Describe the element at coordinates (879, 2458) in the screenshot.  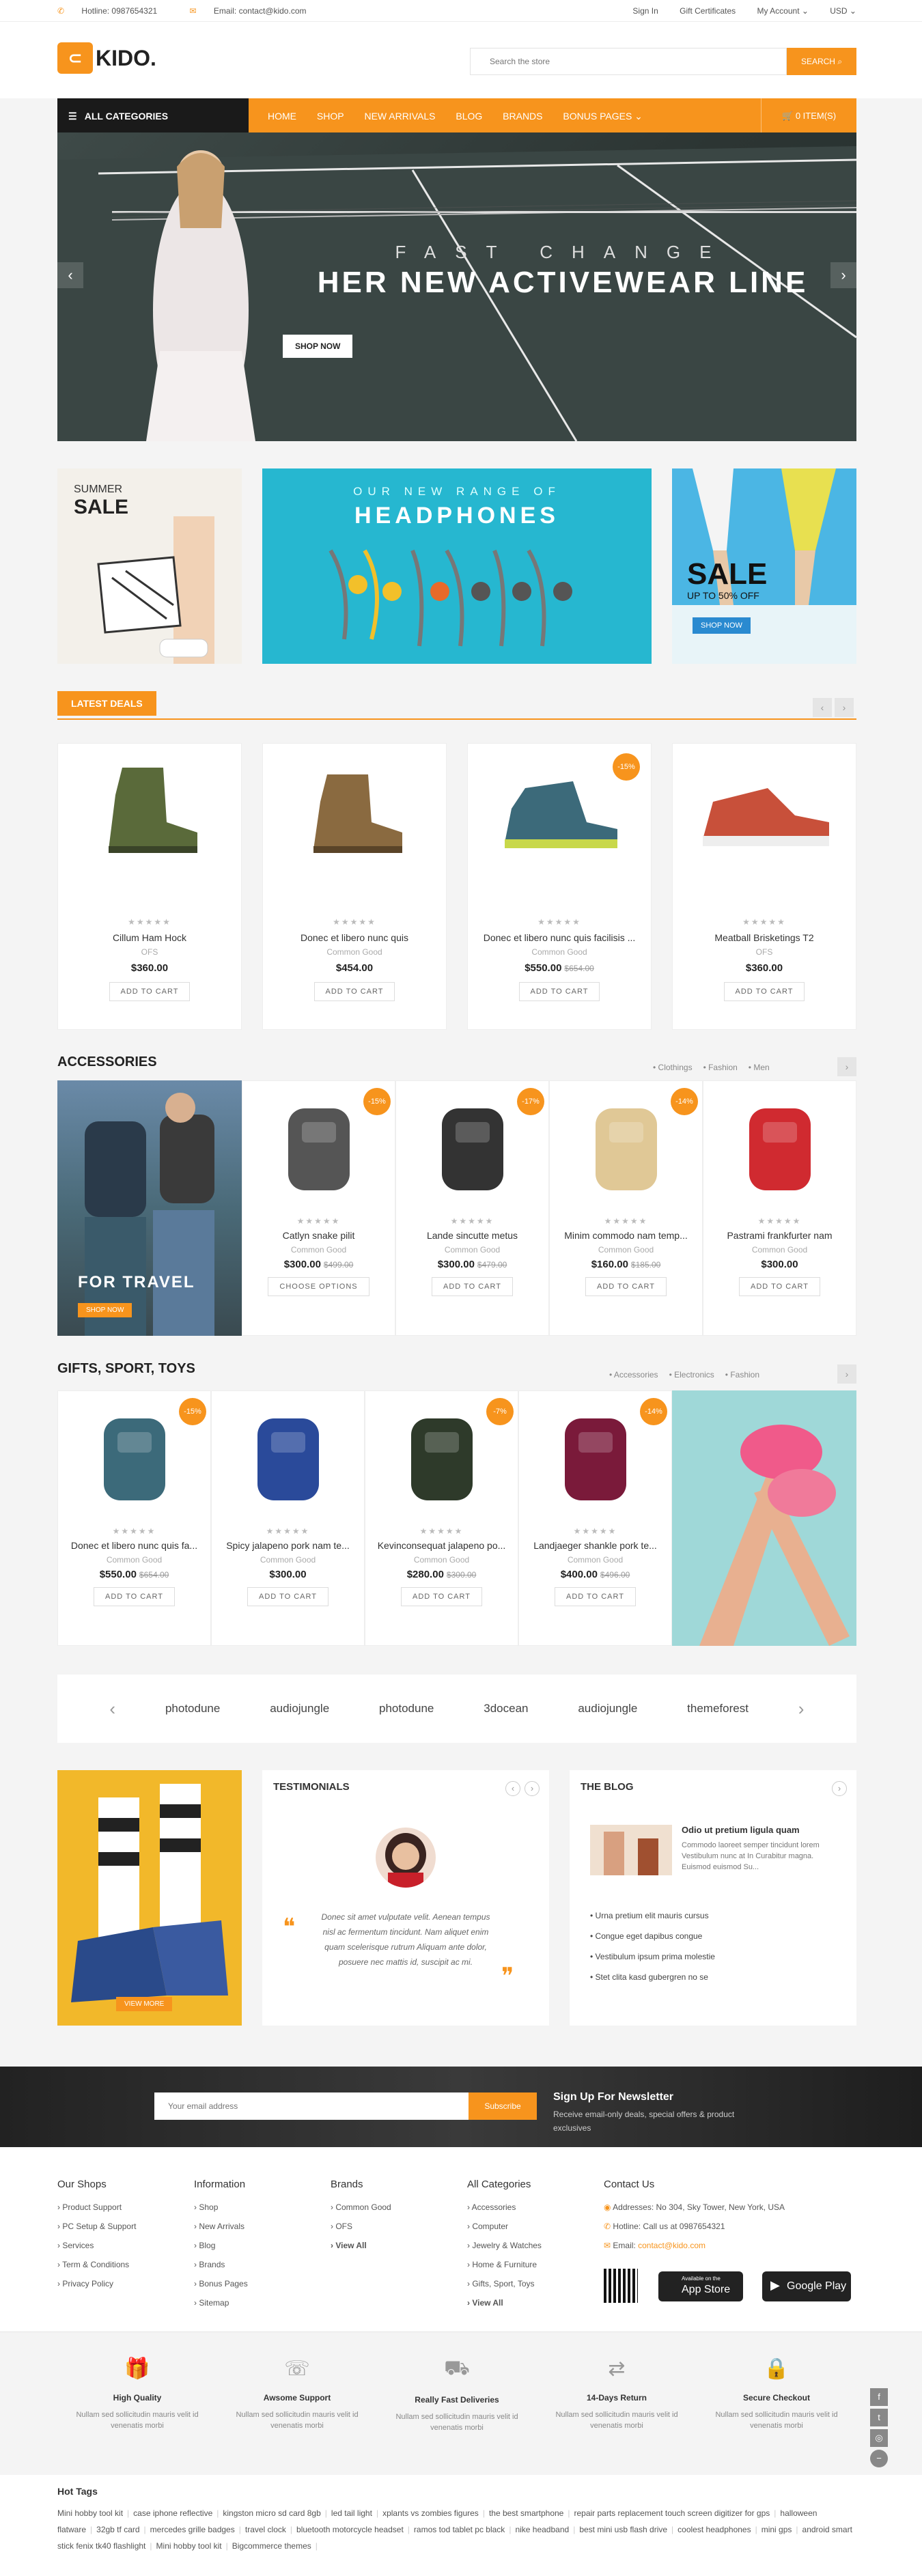
I see `minus-icon: −` at that location.